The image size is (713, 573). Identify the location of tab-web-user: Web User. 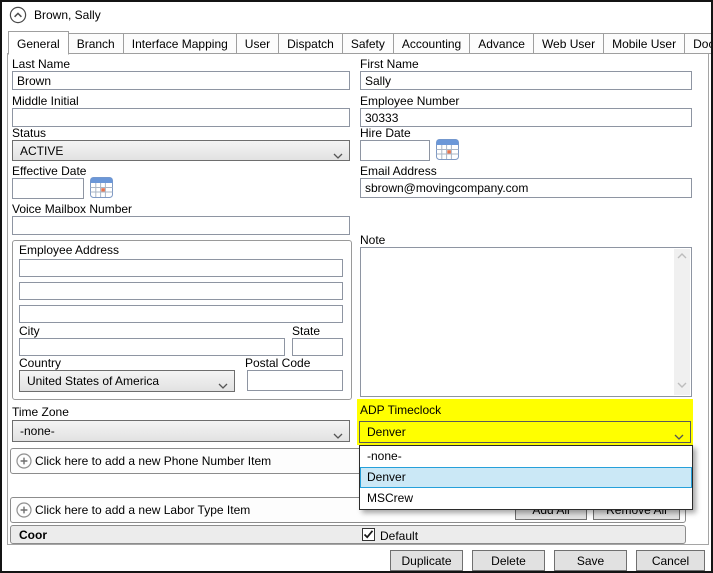
(568, 43).